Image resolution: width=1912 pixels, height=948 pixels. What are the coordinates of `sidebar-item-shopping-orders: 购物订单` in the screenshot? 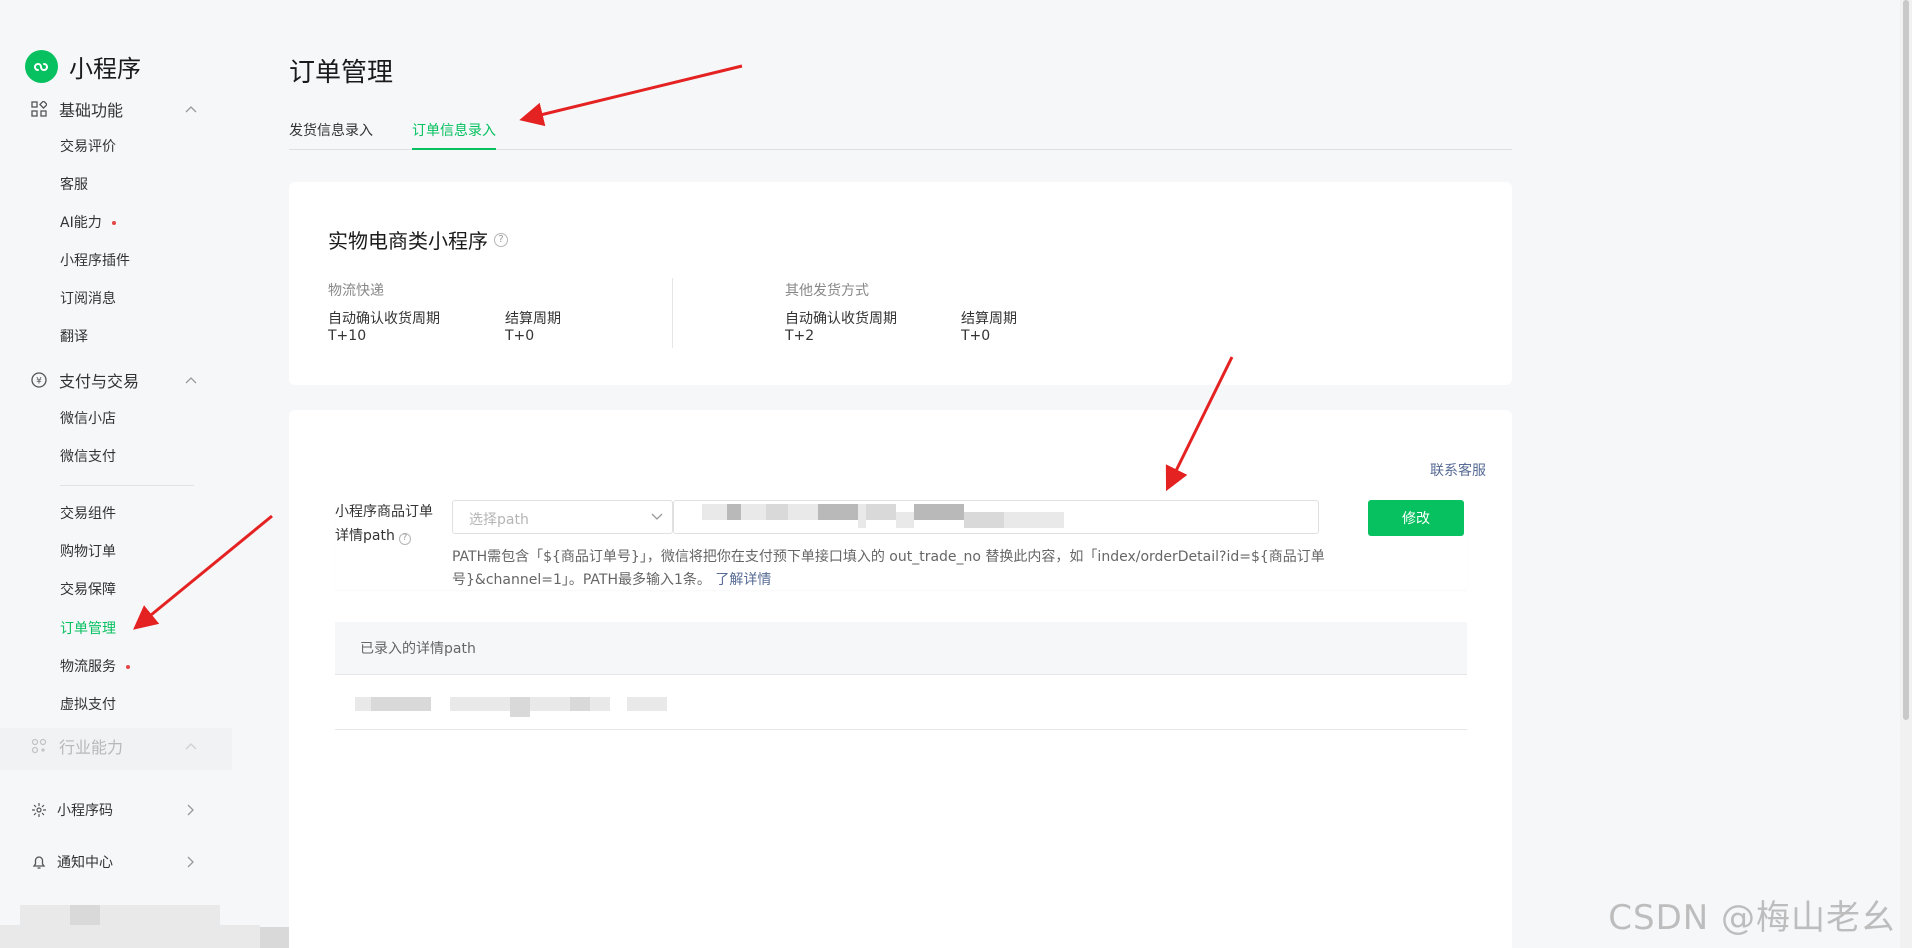 It's located at (88, 552).